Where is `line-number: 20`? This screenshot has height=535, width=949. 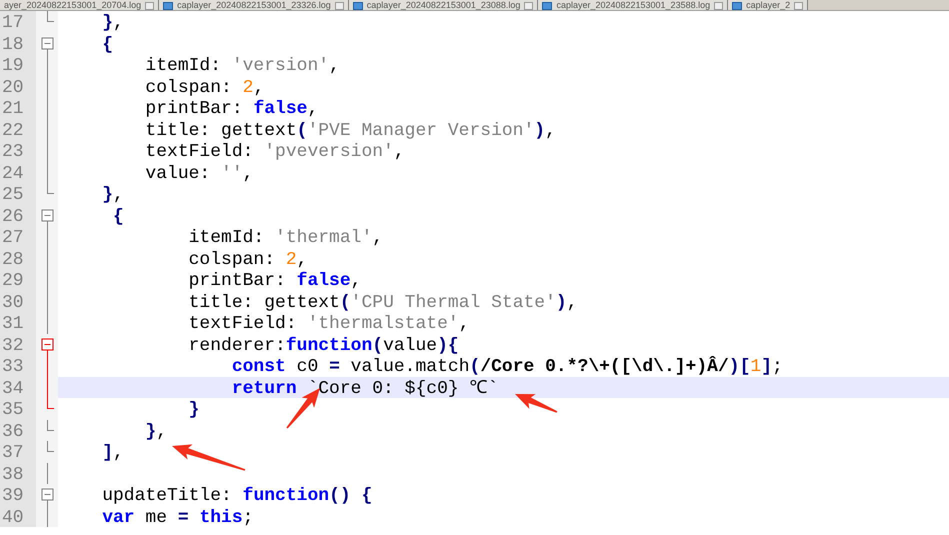 line-number: 20 is located at coordinates (13, 87).